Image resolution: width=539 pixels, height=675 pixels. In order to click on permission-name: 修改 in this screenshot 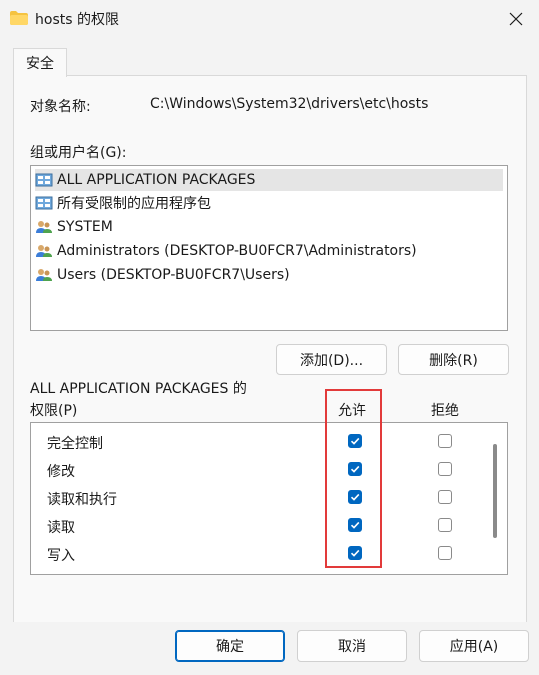, I will do `click(61, 472)`.